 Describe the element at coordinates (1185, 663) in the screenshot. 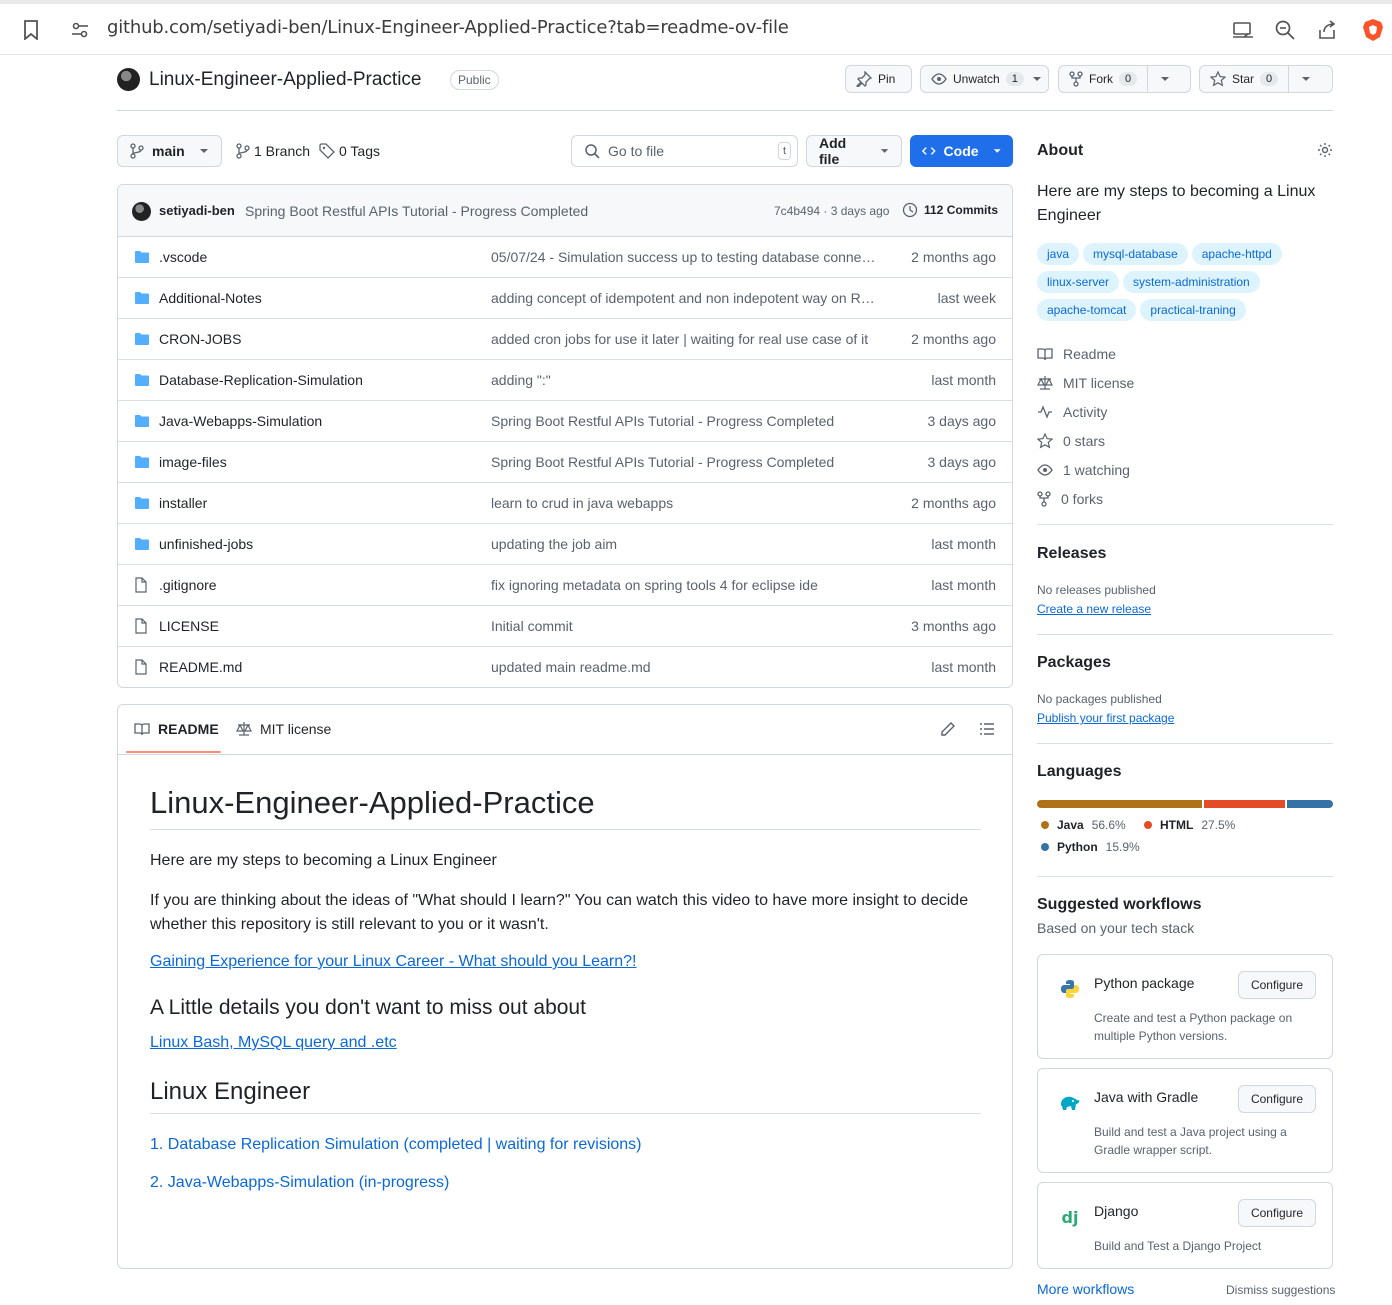

I see `packages-heading: Packages` at that location.